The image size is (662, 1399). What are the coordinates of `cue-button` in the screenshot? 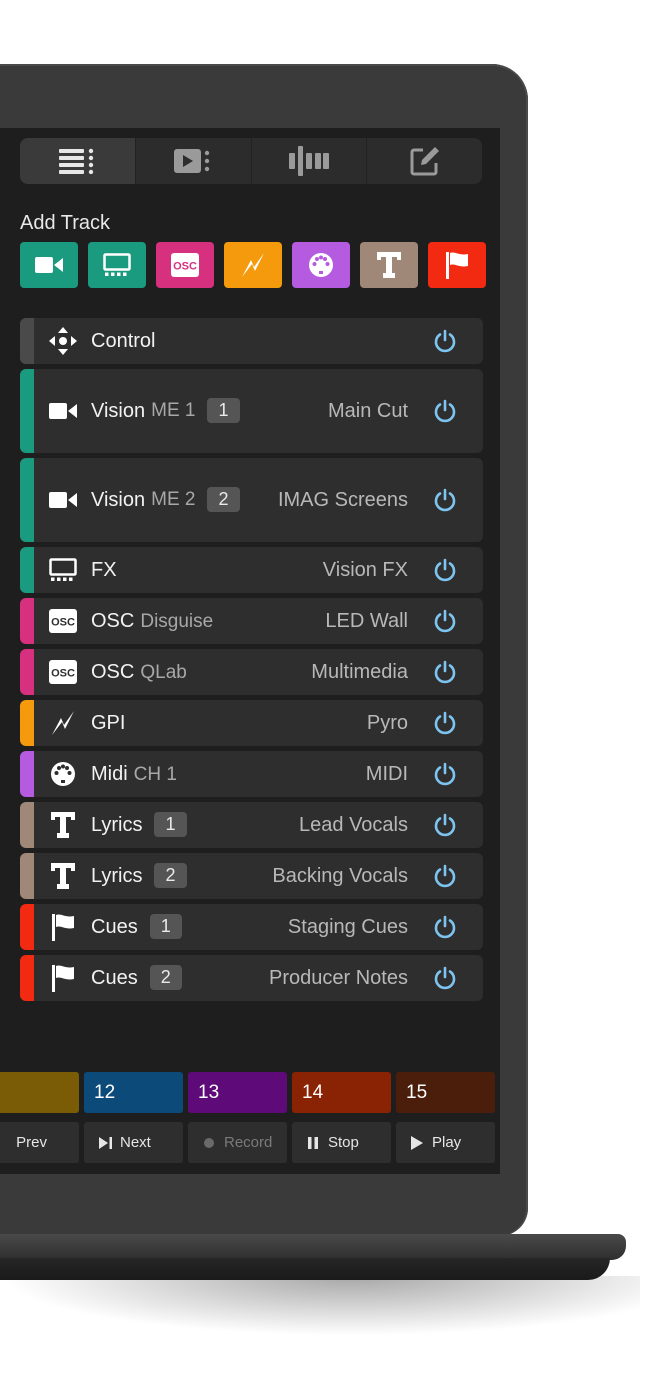 It's located at (39, 1092).